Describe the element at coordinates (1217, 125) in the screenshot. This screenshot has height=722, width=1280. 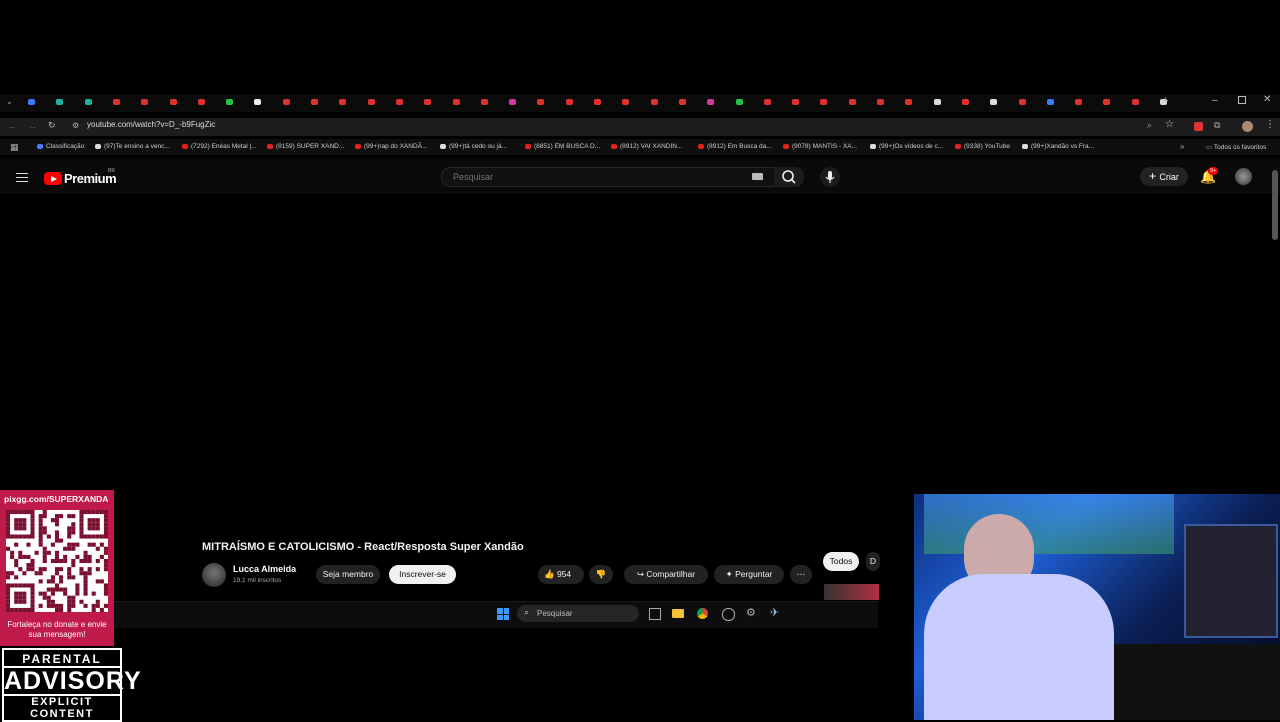
I see `extensions-puzzle-icon: ⧉` at that location.